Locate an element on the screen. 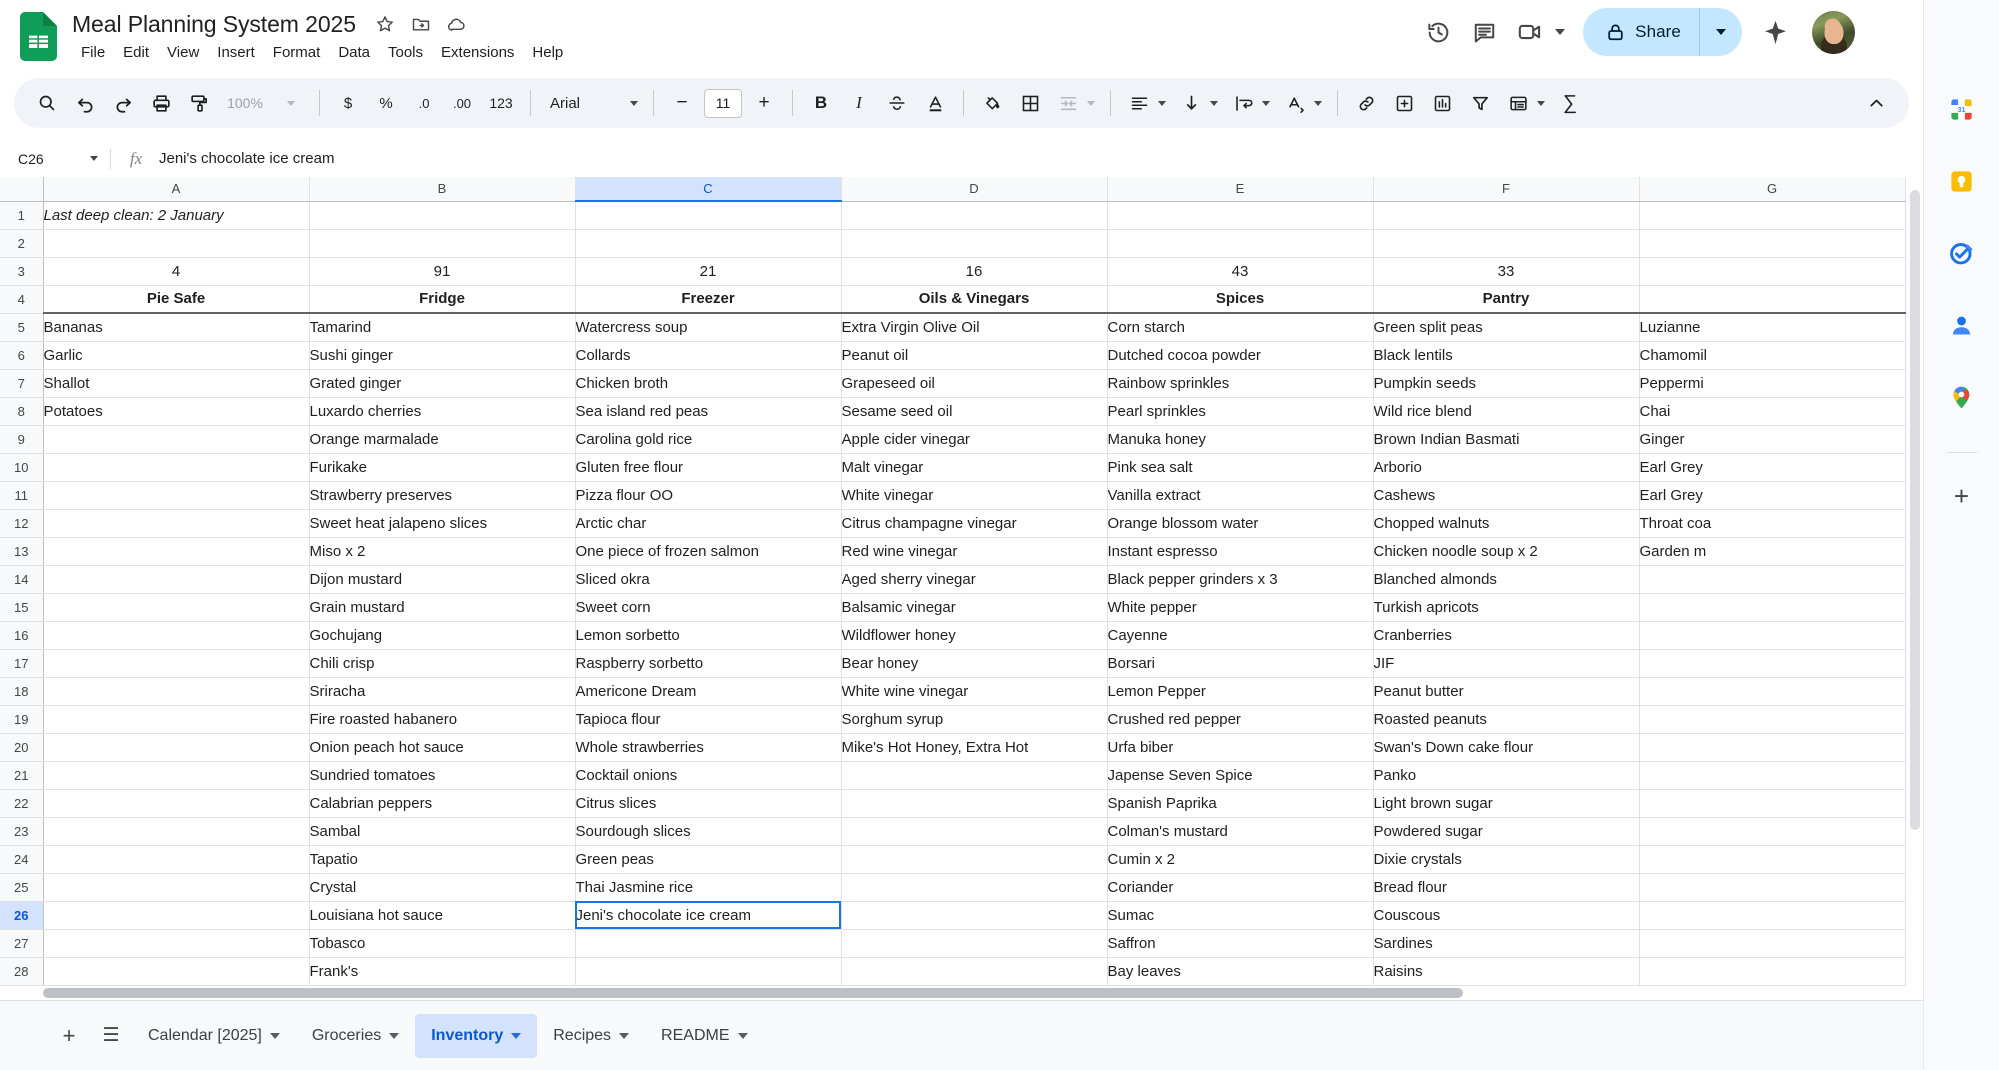 The width and height of the screenshot is (1999, 1070). cell-A22 is located at coordinates (176, 803).